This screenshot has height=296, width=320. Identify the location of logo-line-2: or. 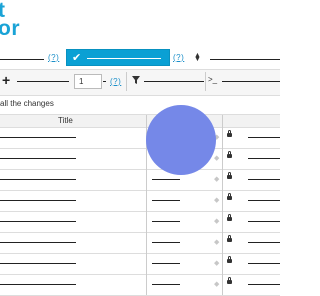
(10, 28).